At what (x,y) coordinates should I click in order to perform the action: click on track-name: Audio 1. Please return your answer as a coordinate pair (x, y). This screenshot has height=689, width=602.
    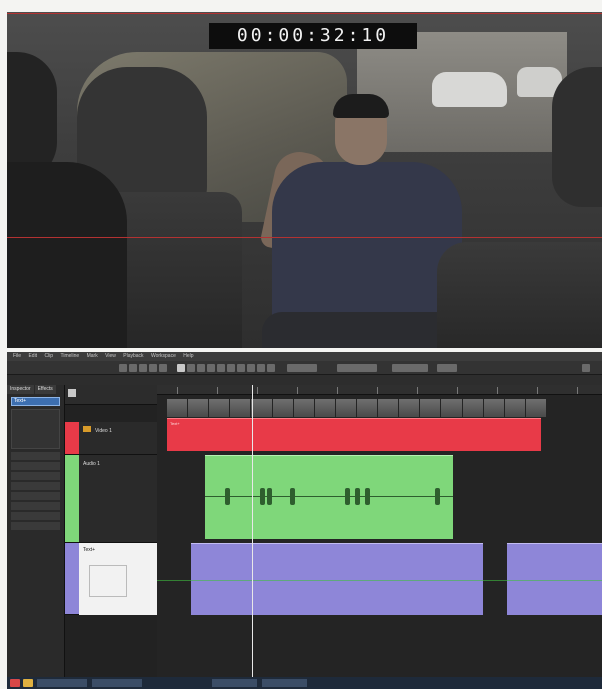
    Looking at the image, I should click on (91, 464).